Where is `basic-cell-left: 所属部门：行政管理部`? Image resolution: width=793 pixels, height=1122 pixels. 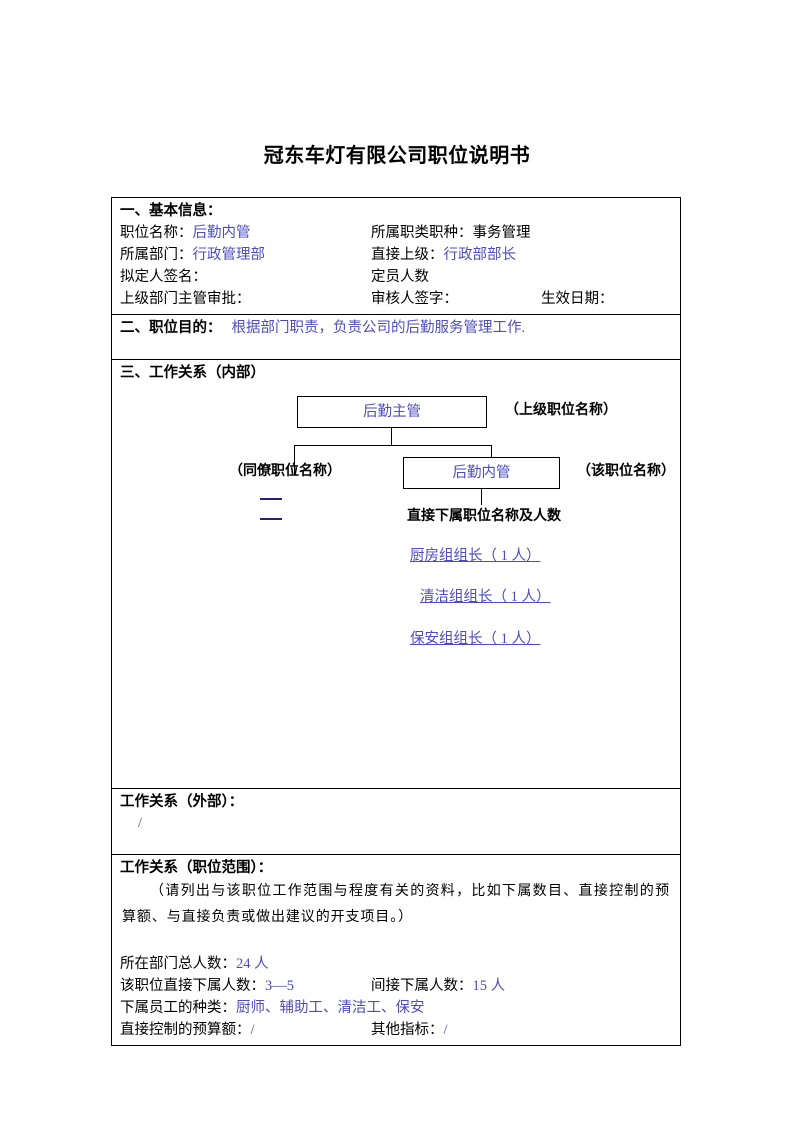 basic-cell-left: 所属部门：行政管理部 is located at coordinates (245, 255).